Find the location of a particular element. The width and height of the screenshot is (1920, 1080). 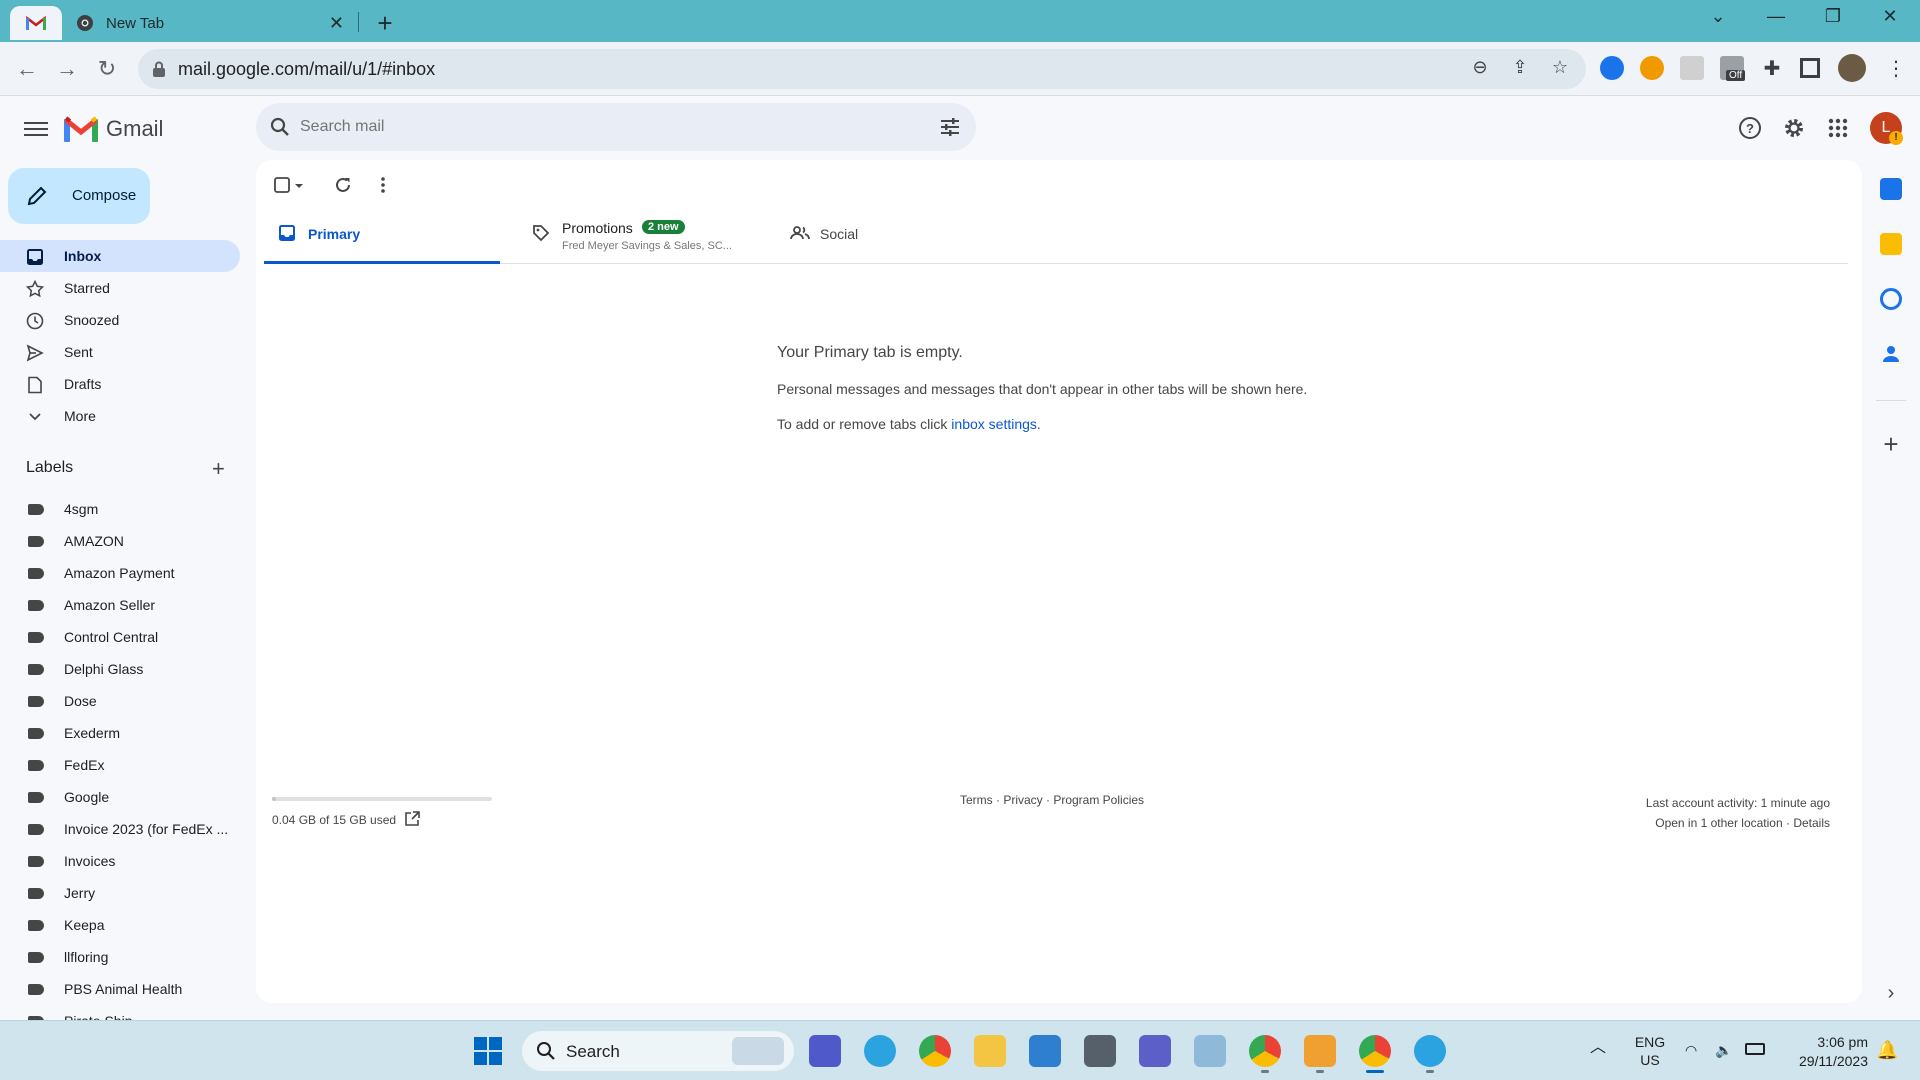

tasks-icon is located at coordinates (1891, 299).